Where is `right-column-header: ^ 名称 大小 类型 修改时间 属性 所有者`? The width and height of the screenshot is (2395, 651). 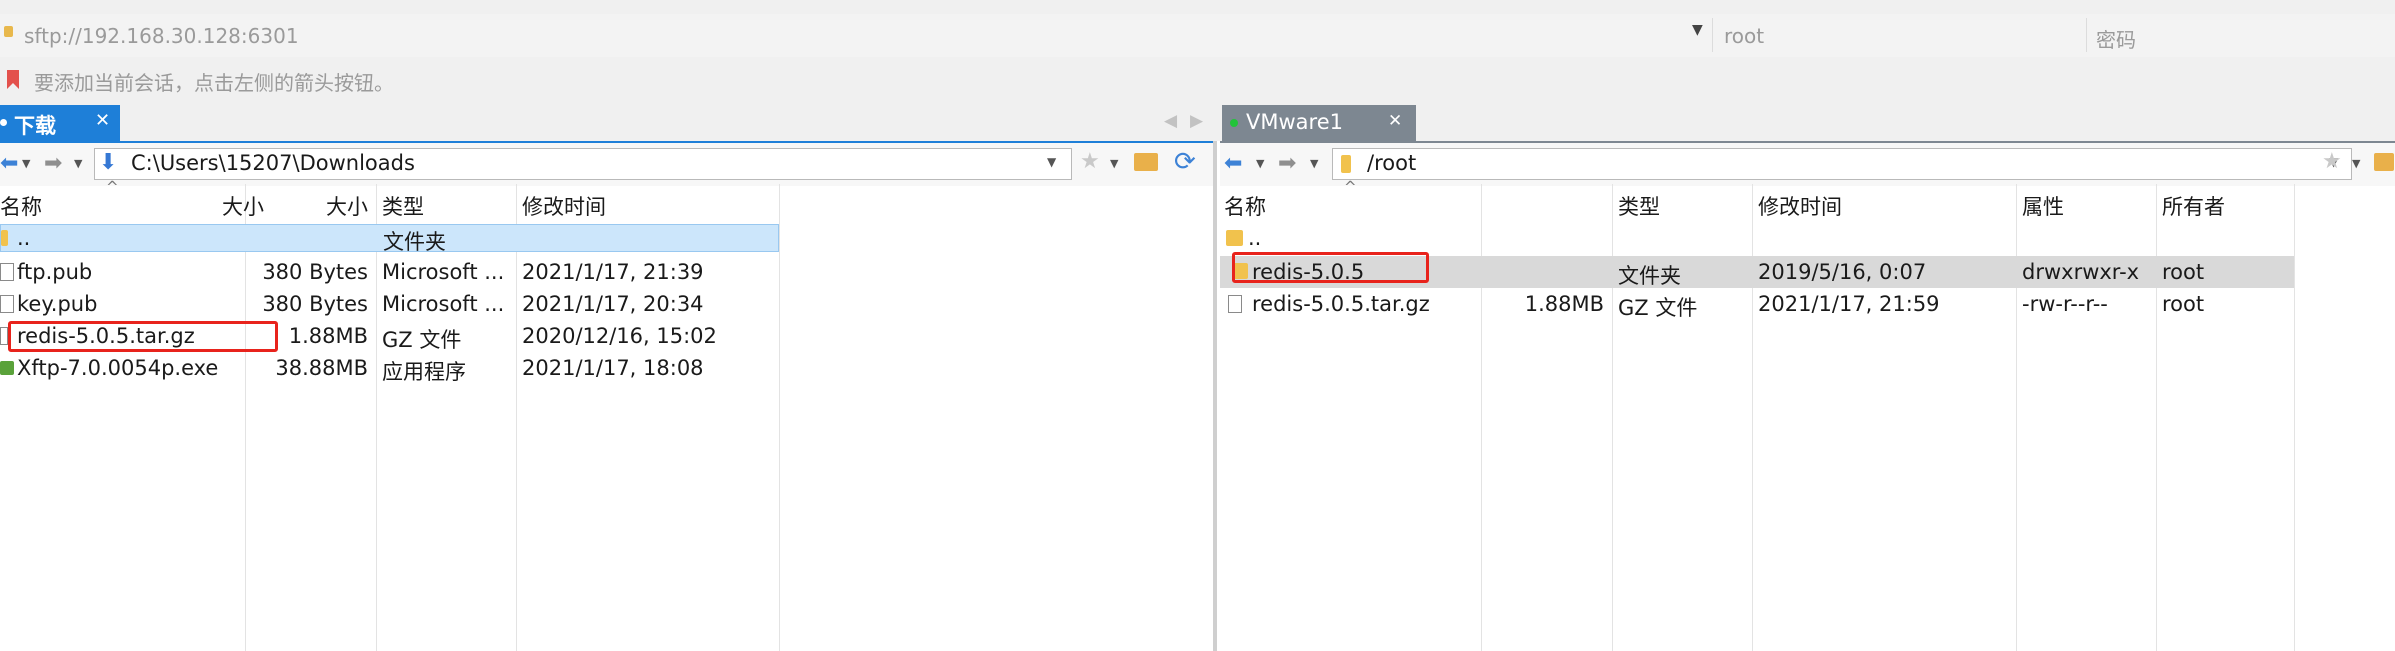 right-column-header: ^ 名称 大小 类型 修改时间 属性 所有者 is located at coordinates (1308, 199).